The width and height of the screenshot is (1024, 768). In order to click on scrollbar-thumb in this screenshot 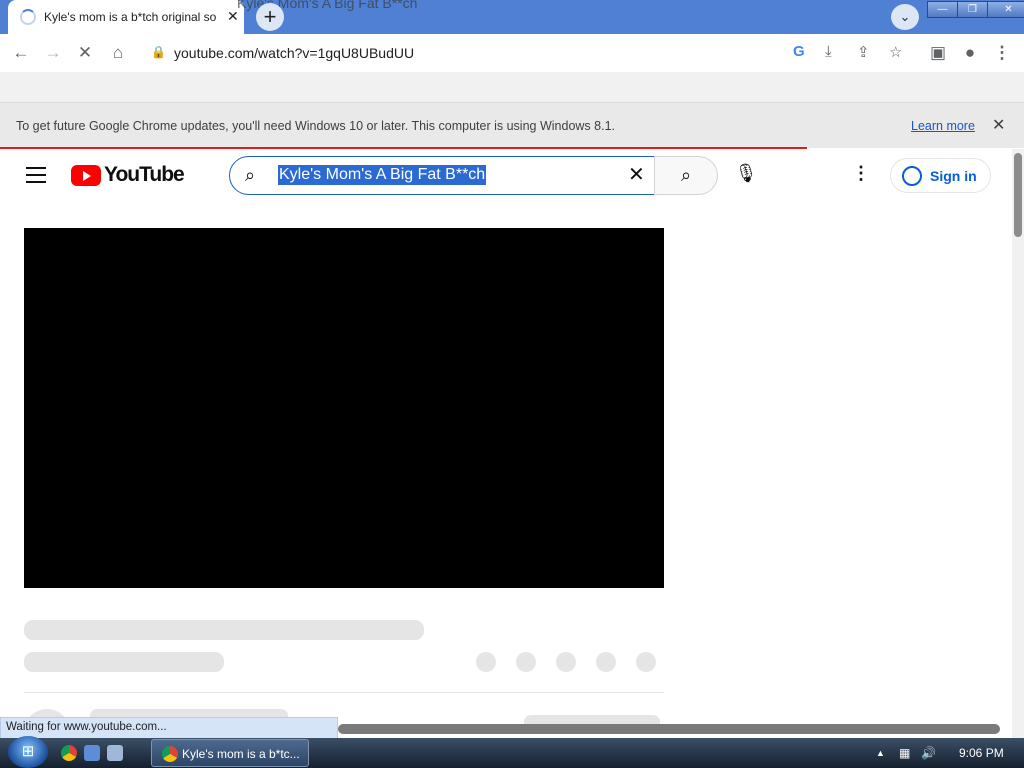, I will do `click(1018, 195)`.